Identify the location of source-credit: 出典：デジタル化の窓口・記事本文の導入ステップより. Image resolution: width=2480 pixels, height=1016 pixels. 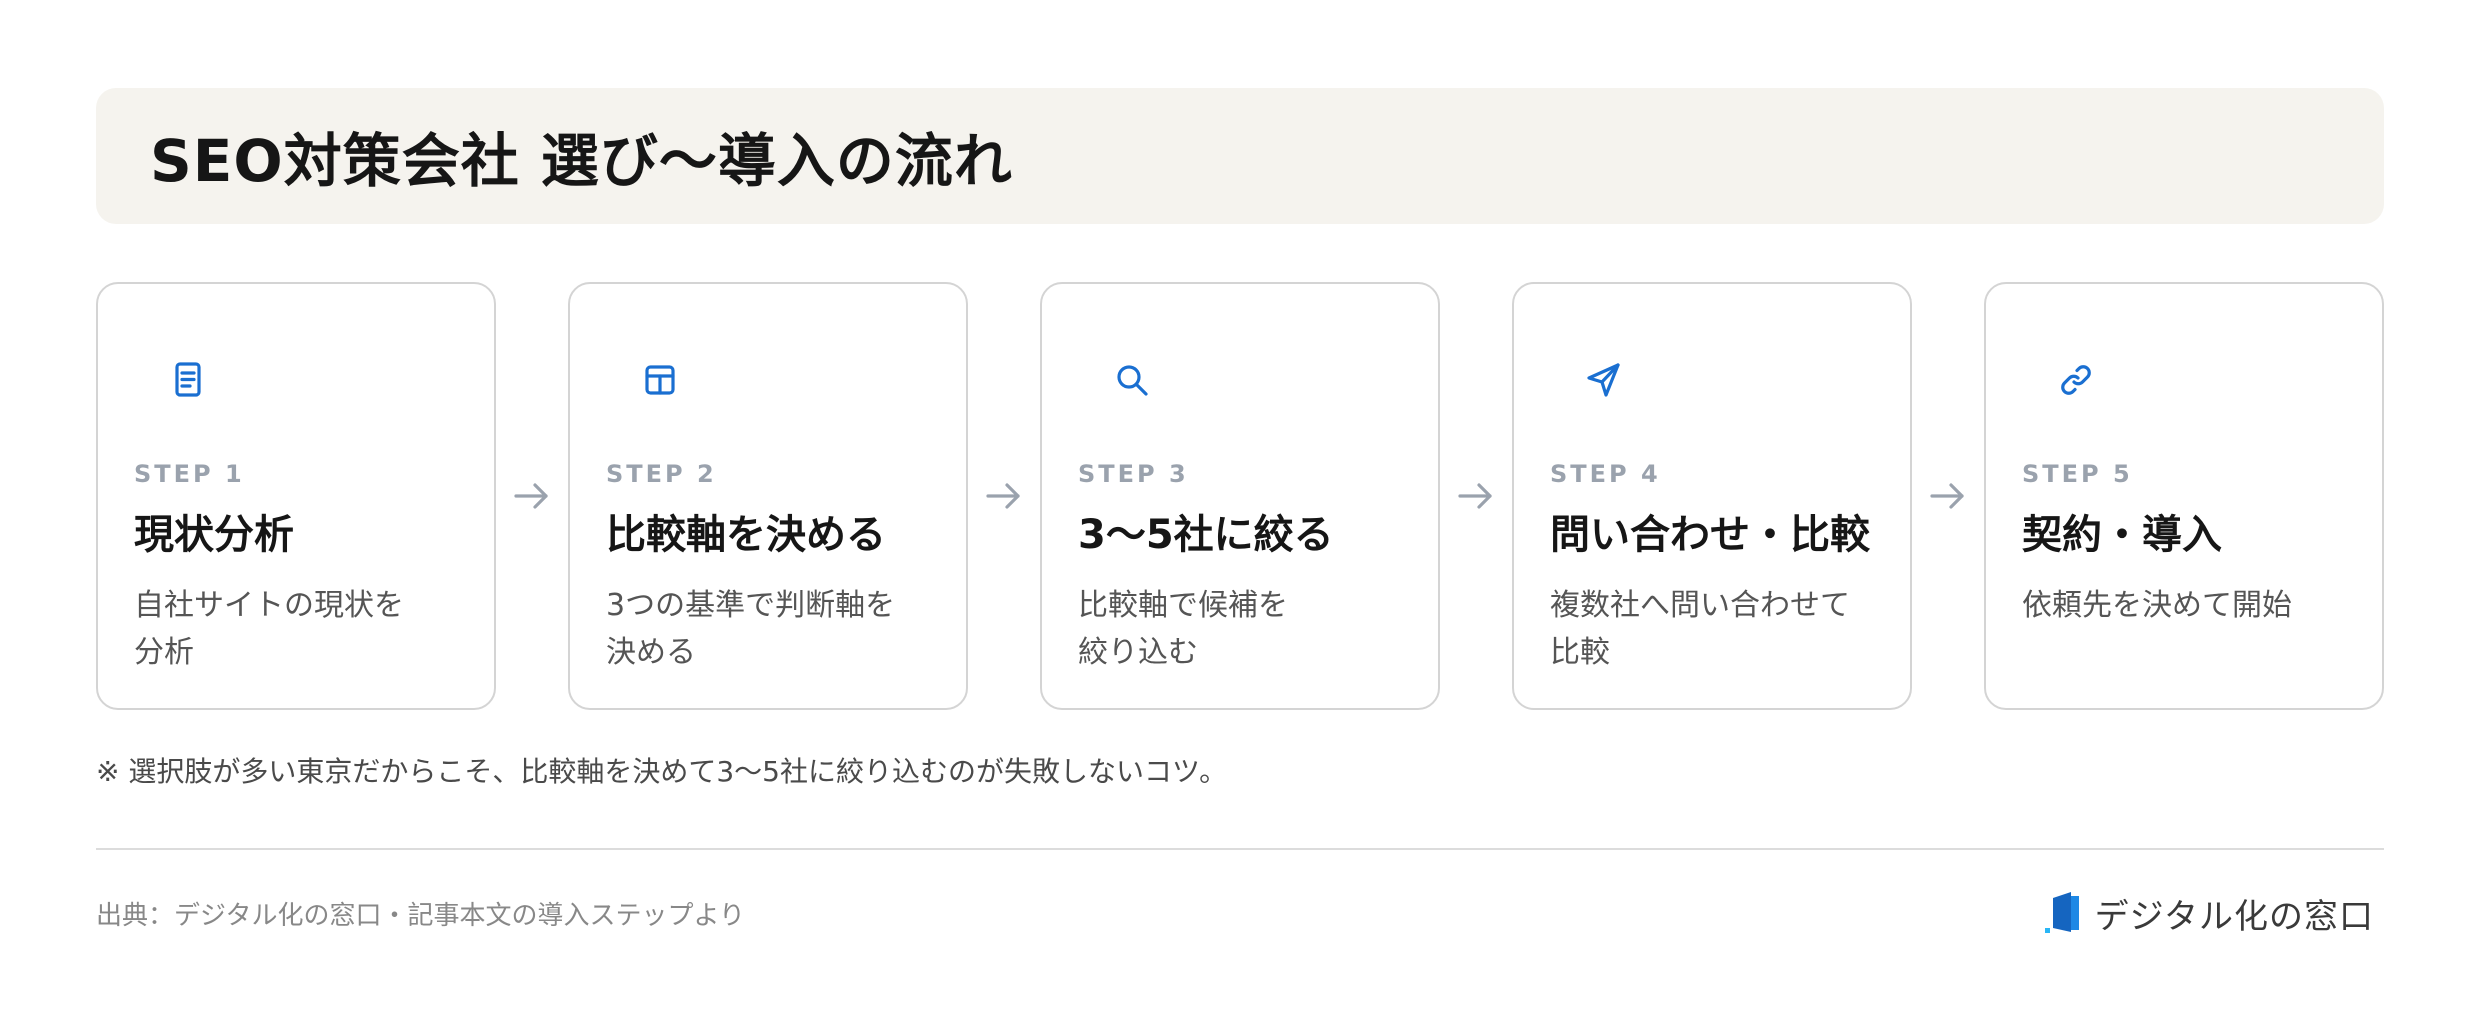
(420, 915).